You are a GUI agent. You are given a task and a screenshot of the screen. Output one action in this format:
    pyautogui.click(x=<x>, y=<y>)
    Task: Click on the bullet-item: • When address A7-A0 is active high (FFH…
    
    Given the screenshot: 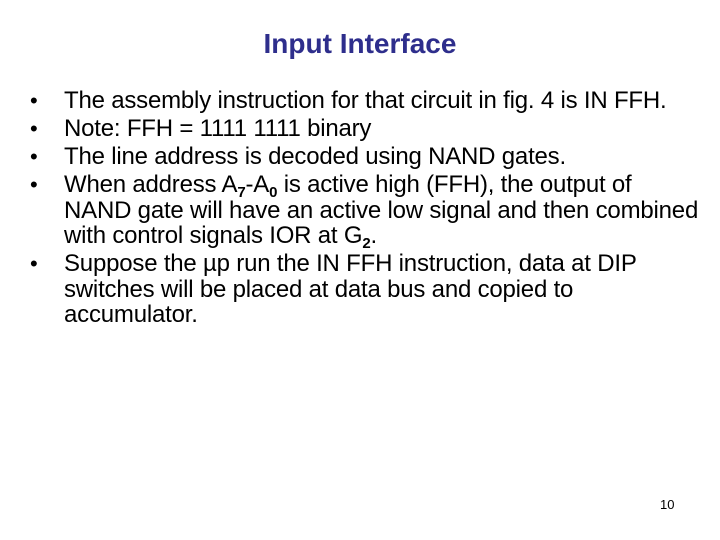 What is the action you would take?
    pyautogui.click(x=365, y=211)
    